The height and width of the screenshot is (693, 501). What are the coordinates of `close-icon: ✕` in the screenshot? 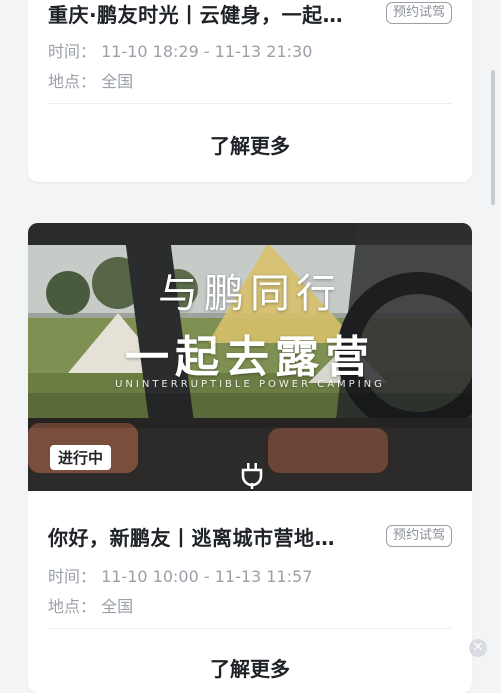 It's located at (478, 648).